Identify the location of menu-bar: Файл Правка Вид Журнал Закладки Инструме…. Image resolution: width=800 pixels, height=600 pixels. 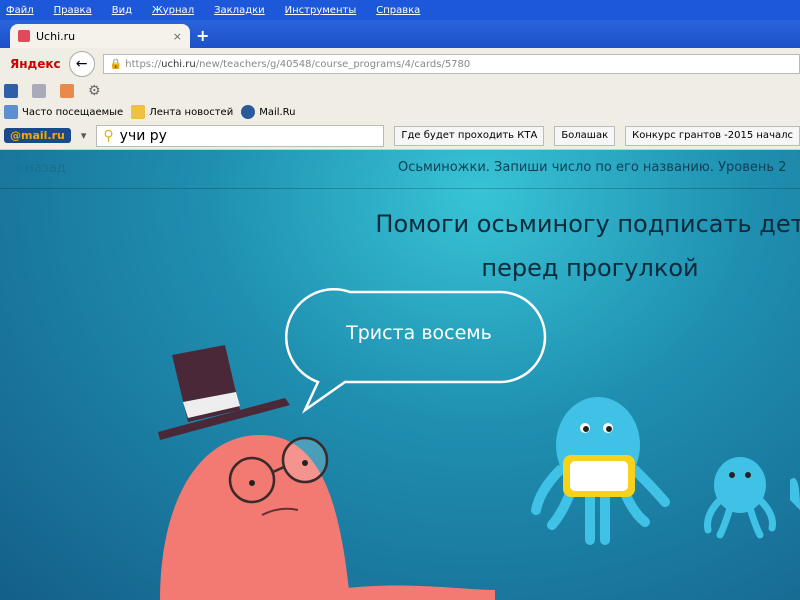
(400, 10).